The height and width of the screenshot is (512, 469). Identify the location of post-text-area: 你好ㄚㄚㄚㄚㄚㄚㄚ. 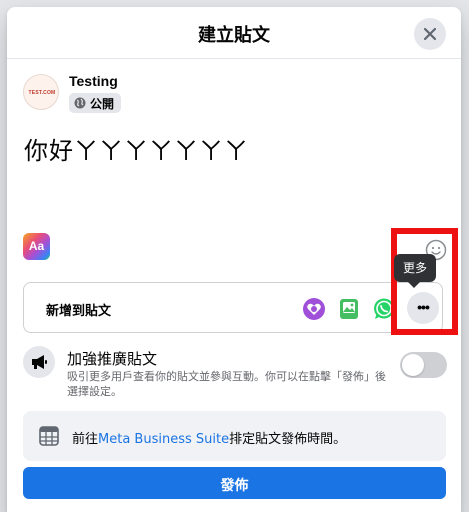
(234, 148).